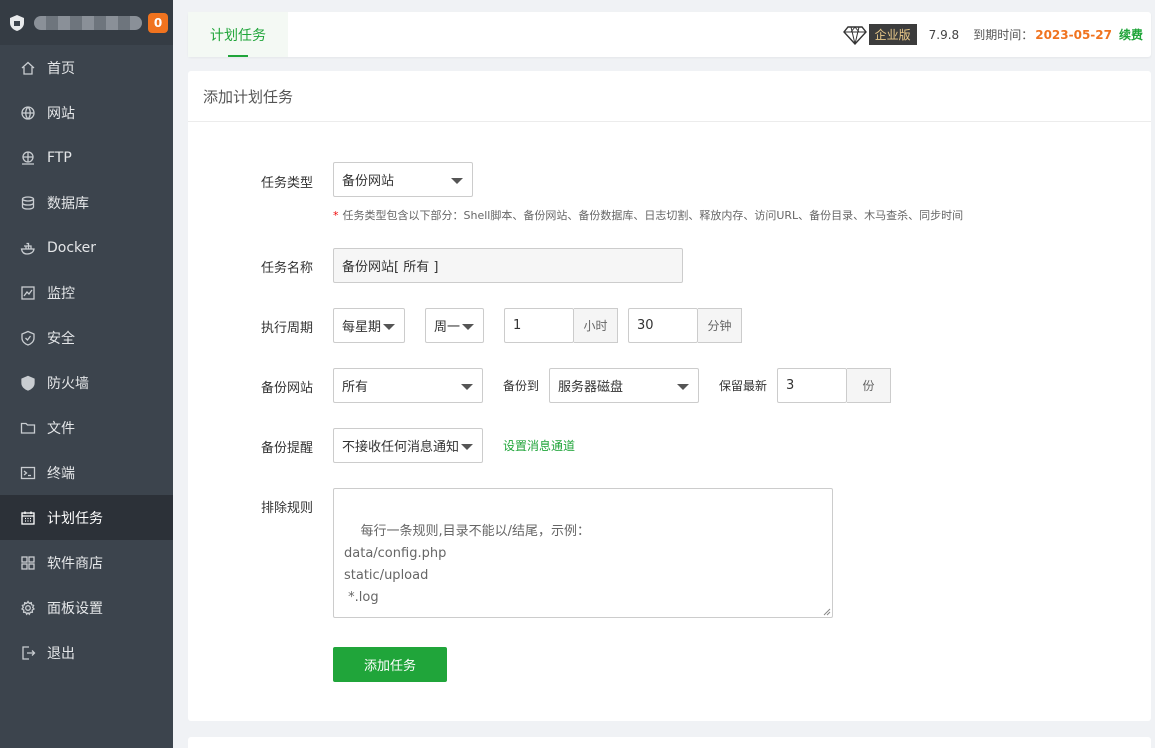 The width and height of the screenshot is (1155, 748). What do you see at coordinates (408, 385) in the screenshot?
I see `backup-site-select: 所有` at bounding box center [408, 385].